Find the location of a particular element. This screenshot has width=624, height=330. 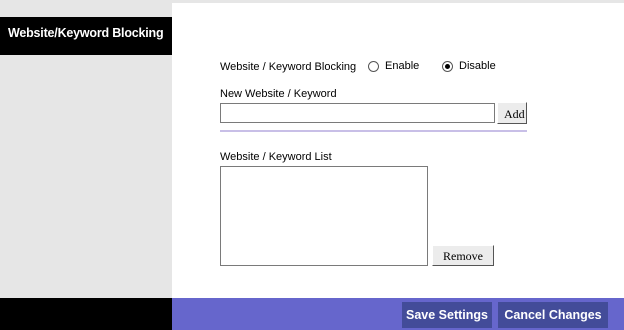

disable-label: Disable is located at coordinates (477, 66).